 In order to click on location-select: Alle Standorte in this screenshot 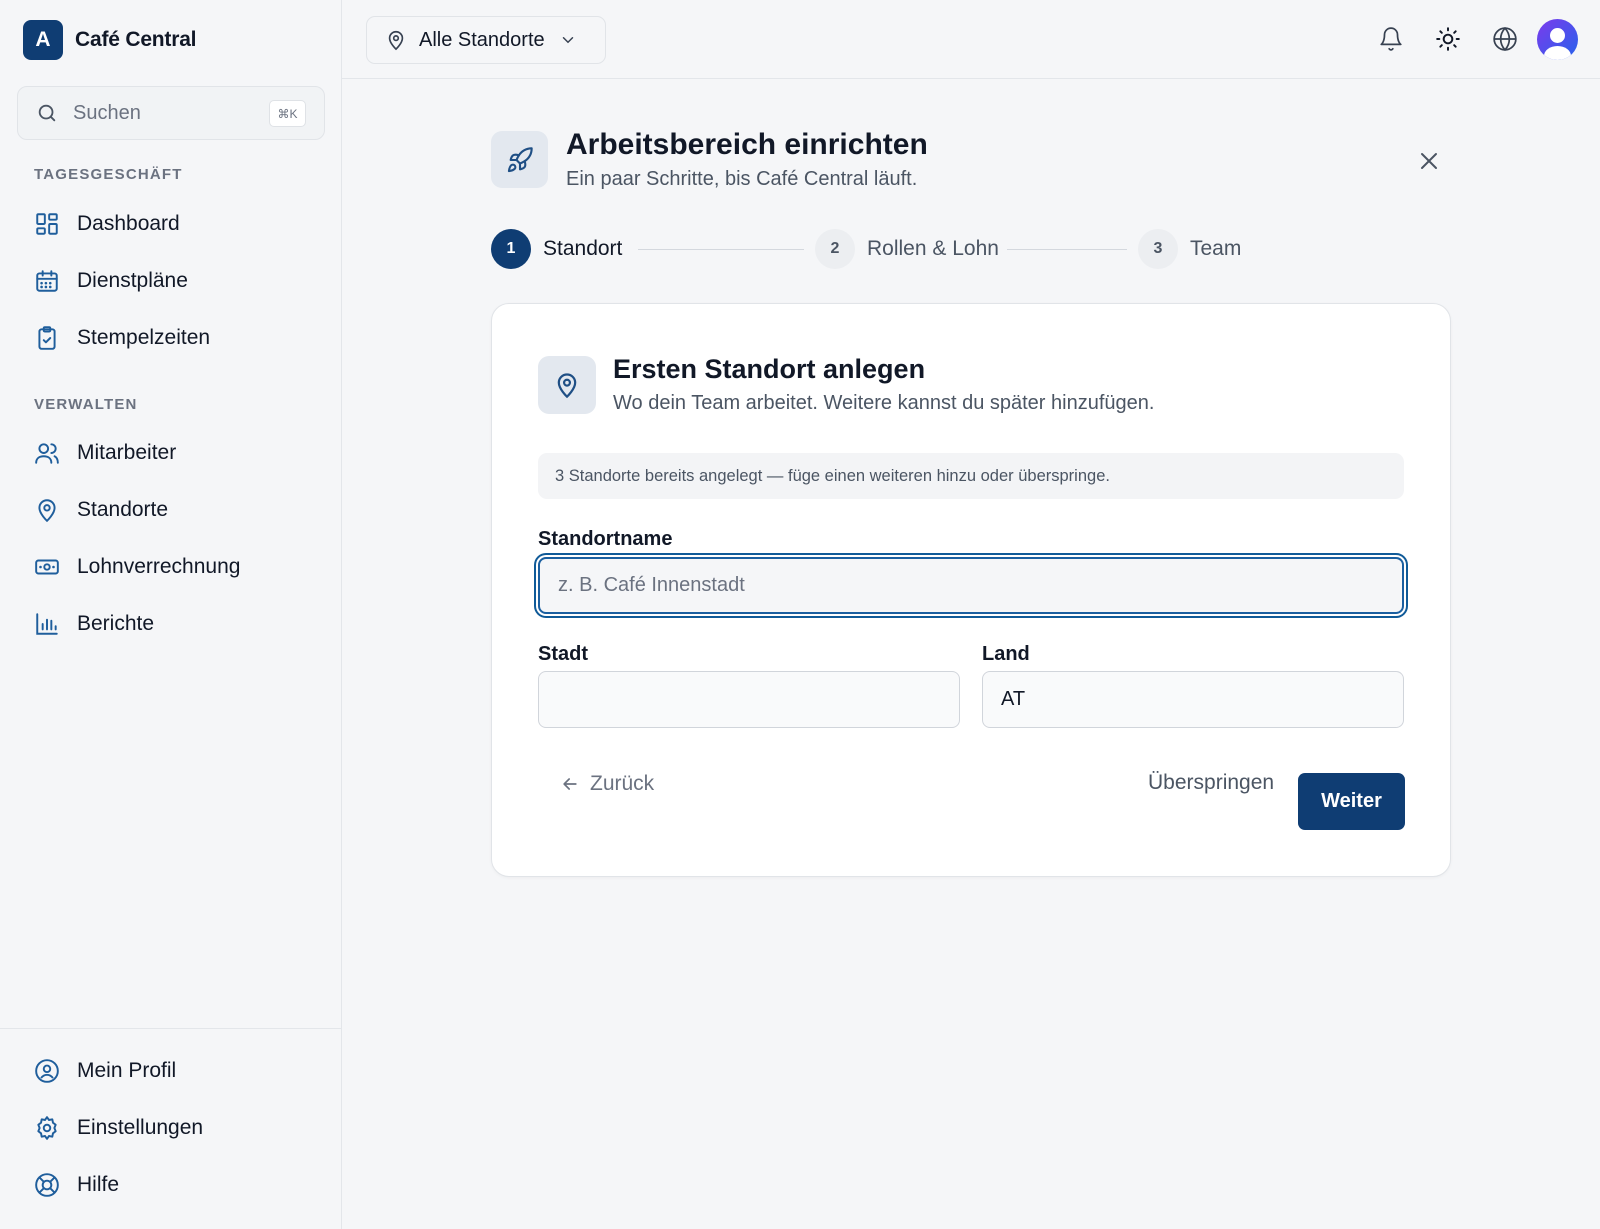, I will do `click(486, 40)`.